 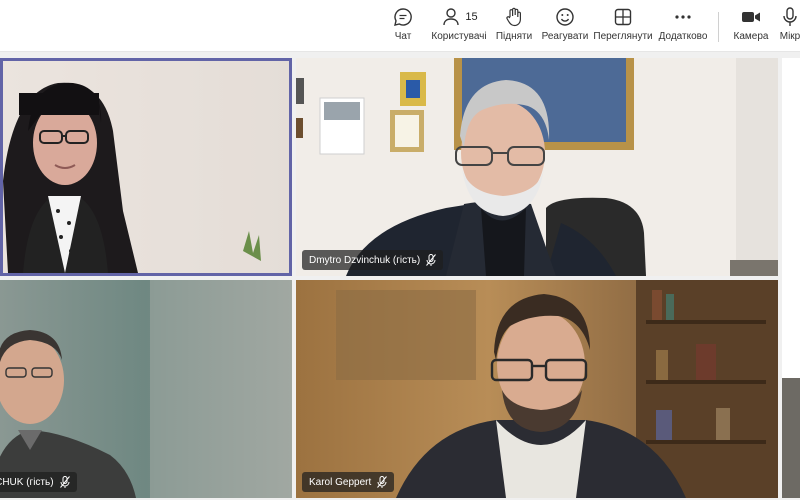 What do you see at coordinates (751, 17) in the screenshot?
I see `camera-icon` at bounding box center [751, 17].